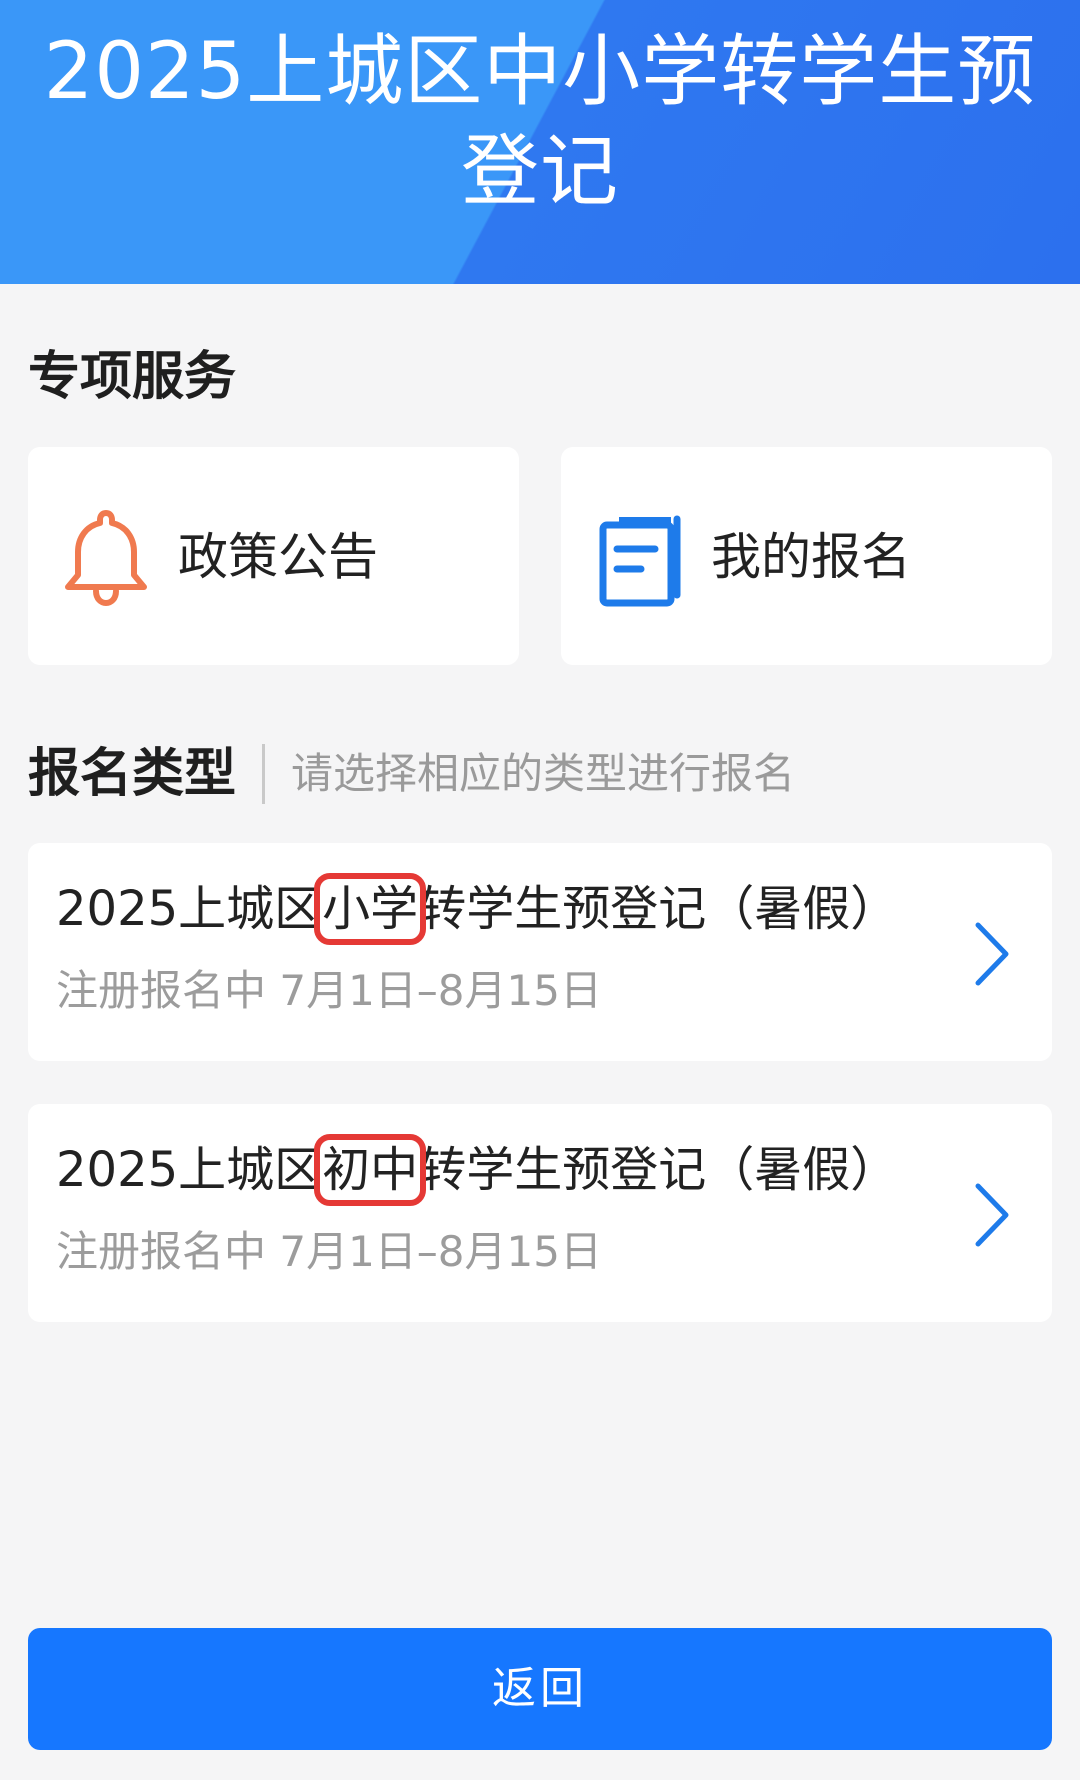  What do you see at coordinates (640, 561) in the screenshot?
I see `document-icon` at bounding box center [640, 561].